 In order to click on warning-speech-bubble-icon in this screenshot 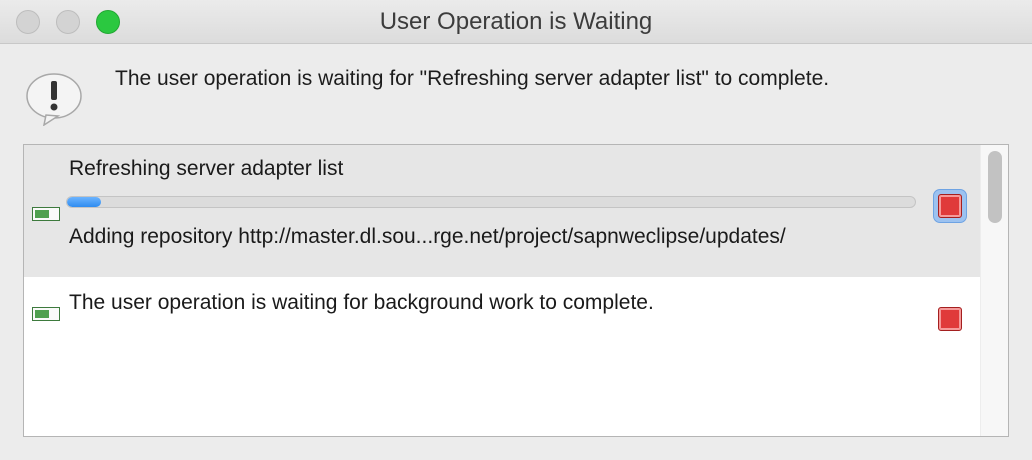, I will do `click(54, 99)`.